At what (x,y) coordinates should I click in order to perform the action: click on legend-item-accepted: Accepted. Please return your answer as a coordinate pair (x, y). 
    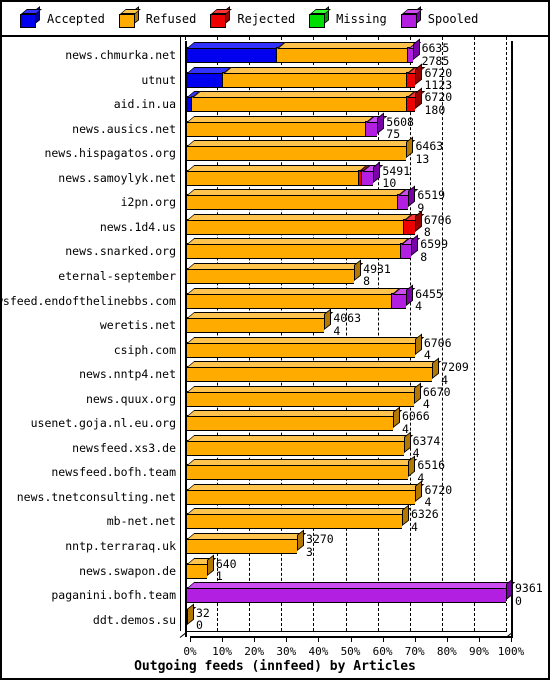
    Looking at the image, I should click on (62, 16).